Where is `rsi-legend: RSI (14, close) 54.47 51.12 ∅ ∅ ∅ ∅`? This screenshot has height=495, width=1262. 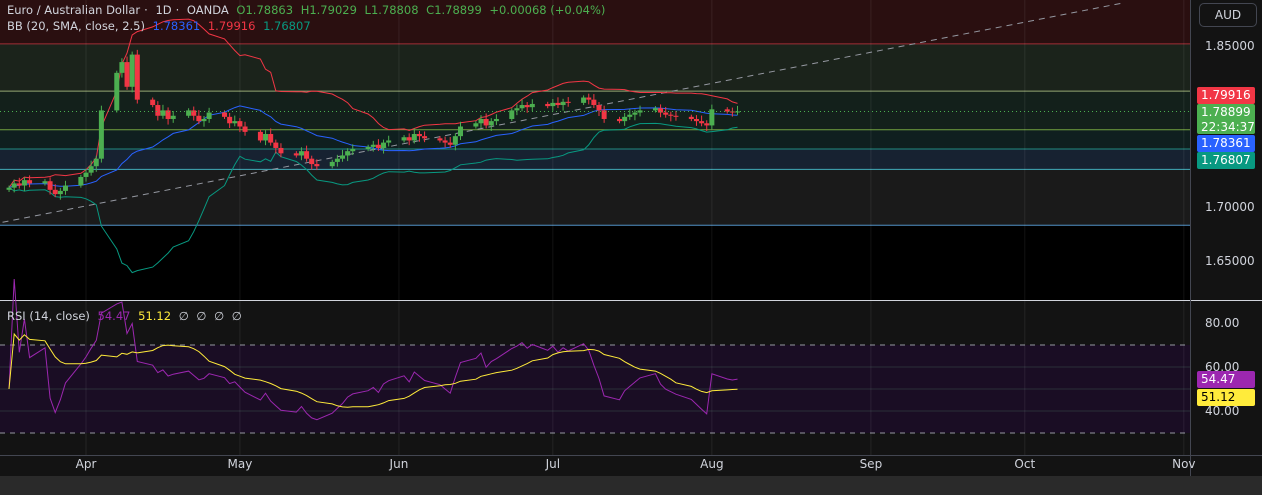
rsi-legend: RSI (14, close) 54.47 51.12 ∅ ∅ ∅ ∅ is located at coordinates (126, 316).